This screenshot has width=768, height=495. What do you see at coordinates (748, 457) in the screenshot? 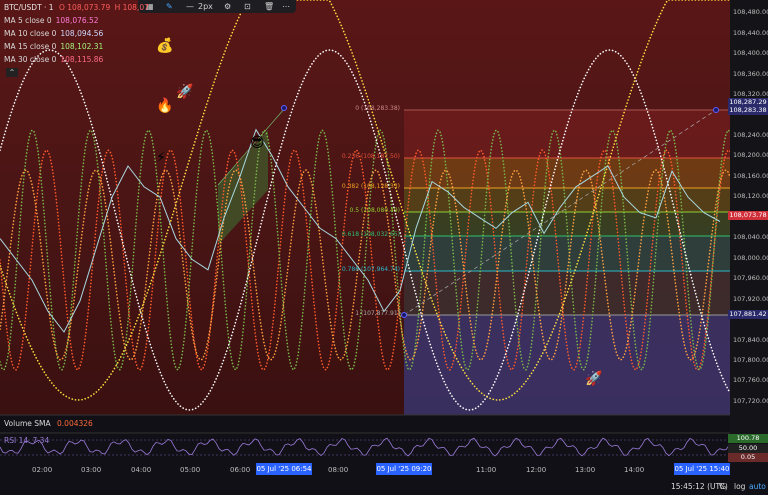
I see `rsi-axis-low: 0.05` at bounding box center [748, 457].